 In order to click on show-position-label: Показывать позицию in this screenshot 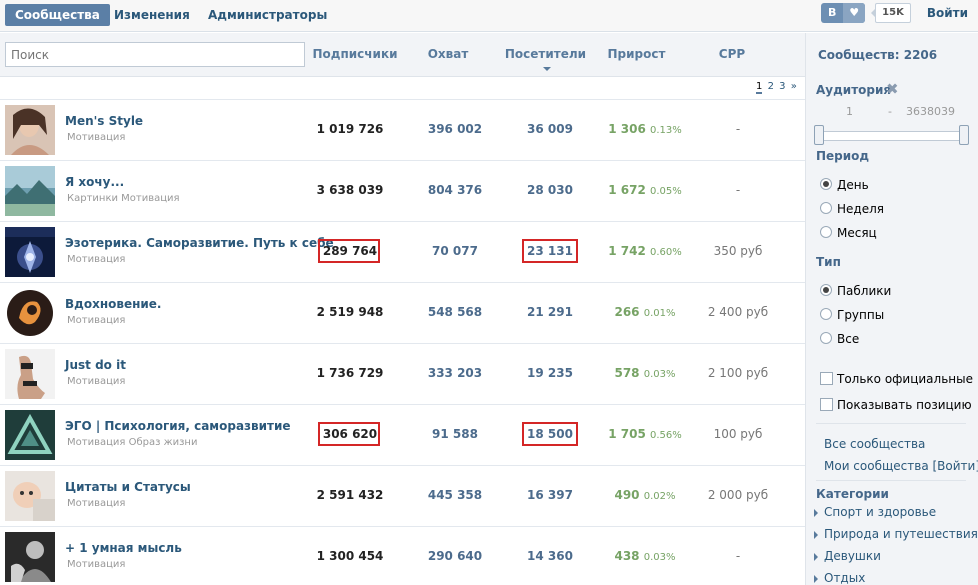, I will do `click(904, 405)`.